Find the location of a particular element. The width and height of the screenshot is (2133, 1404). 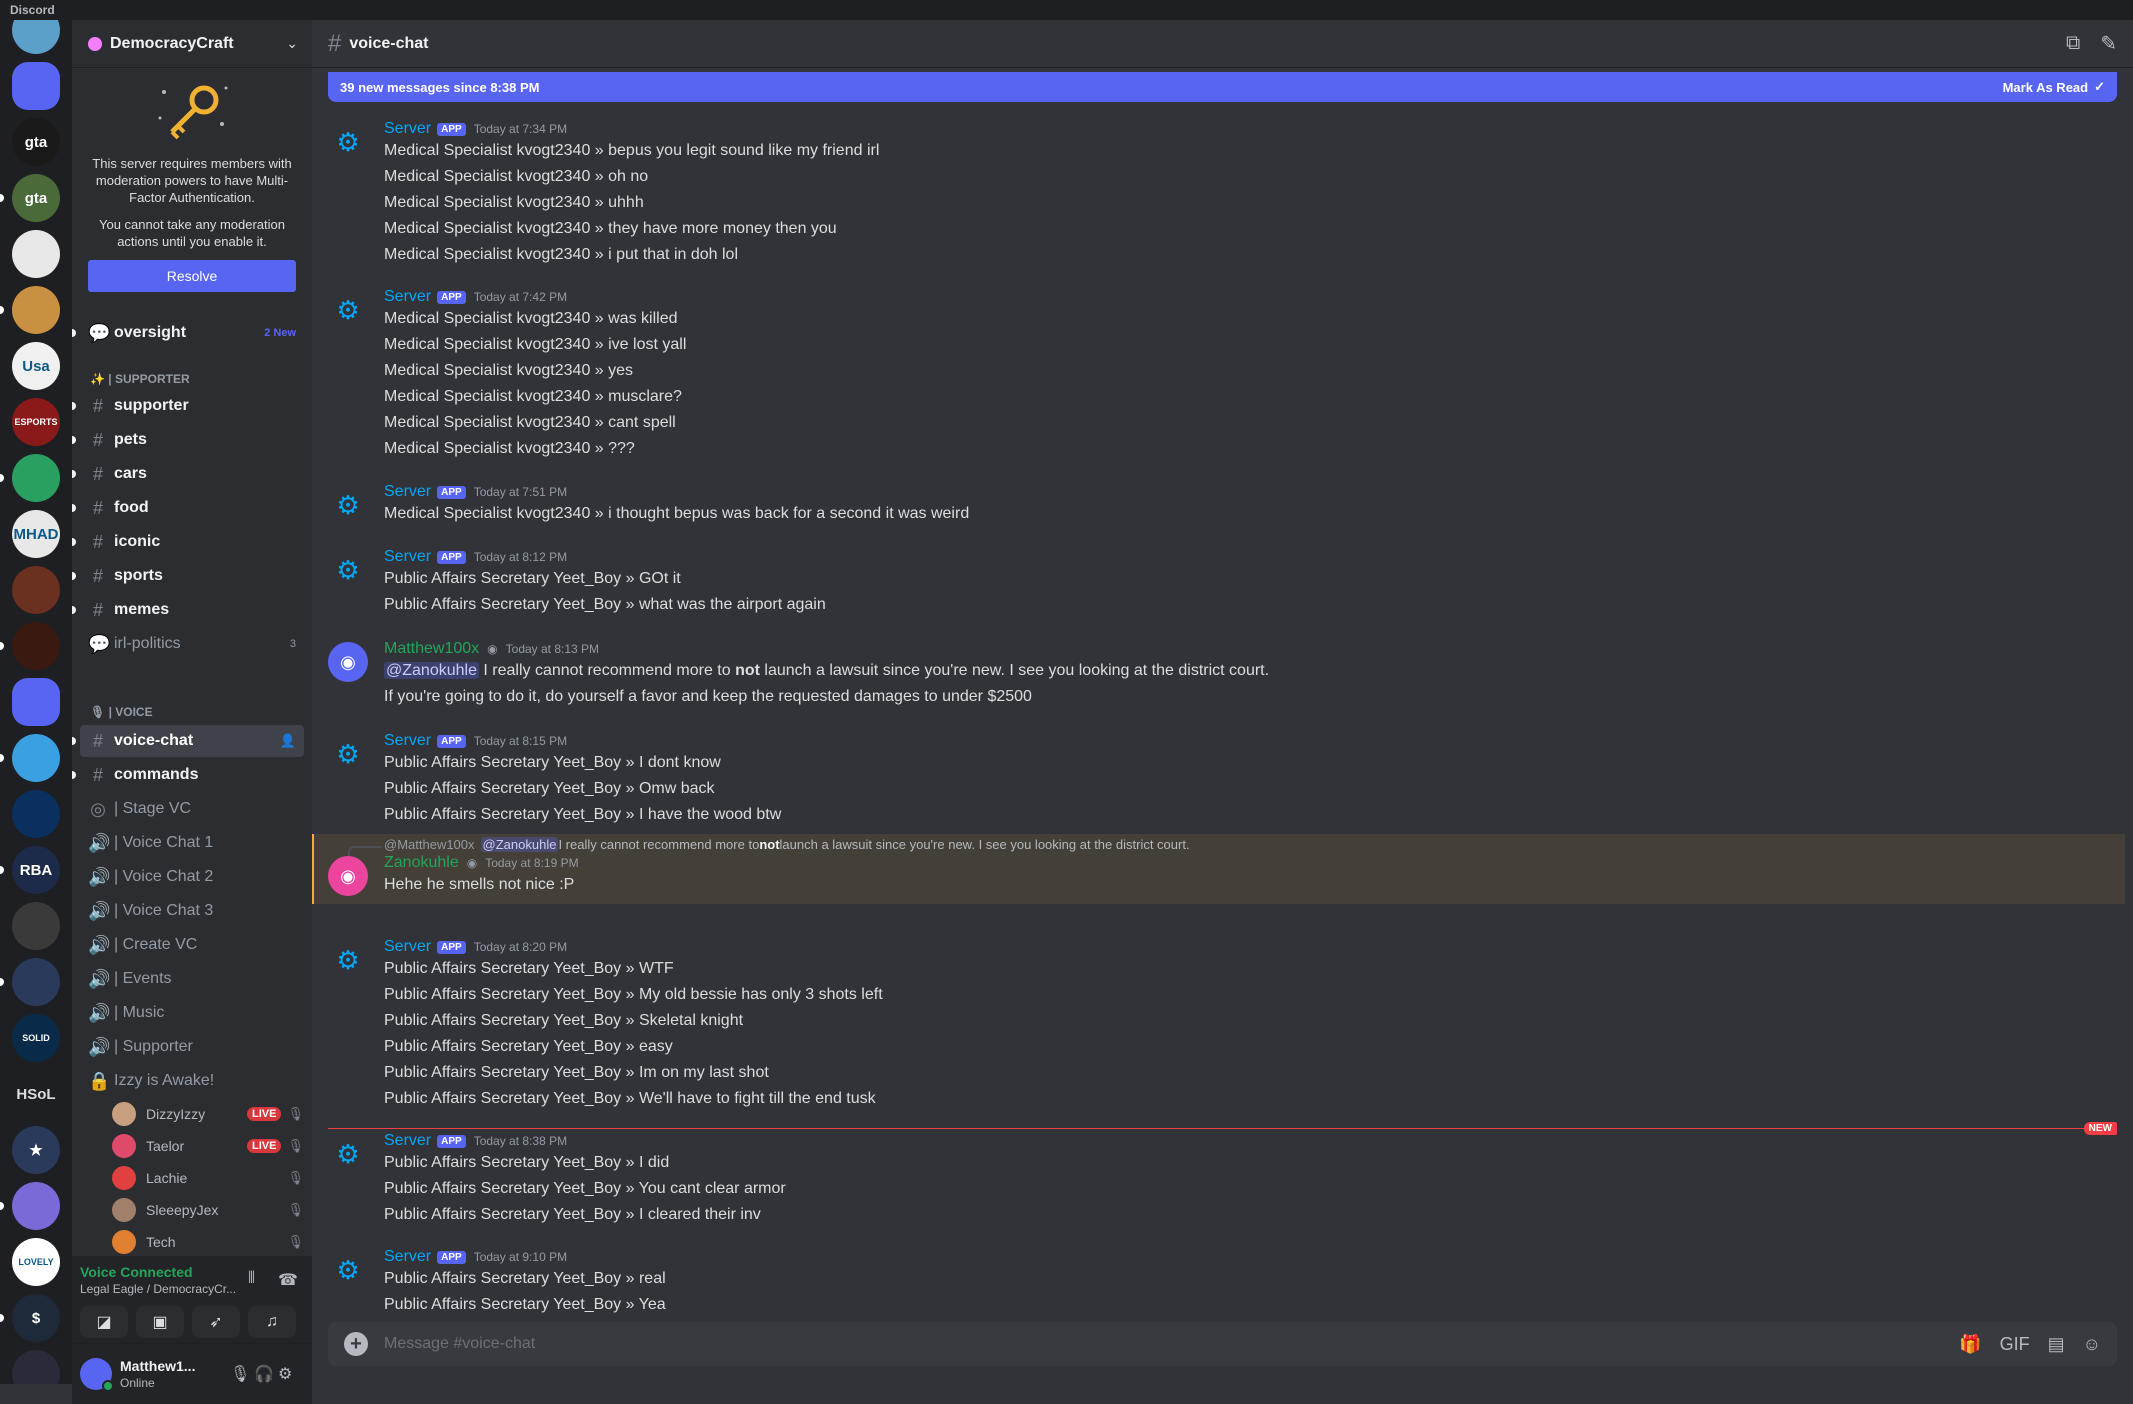

reply-author: @Matthew100x is located at coordinates (429, 844).